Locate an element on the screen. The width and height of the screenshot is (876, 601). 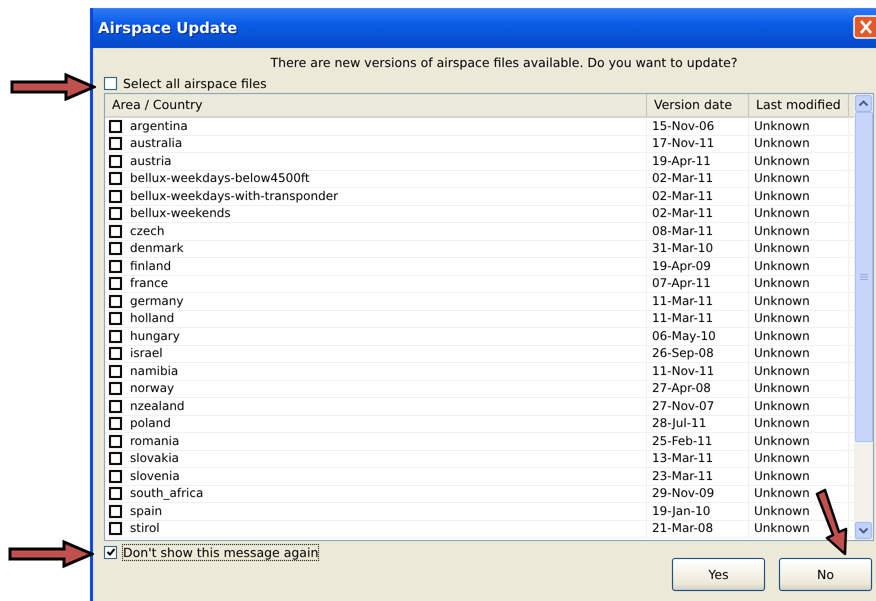
table-cell: romania is located at coordinates (155, 441).